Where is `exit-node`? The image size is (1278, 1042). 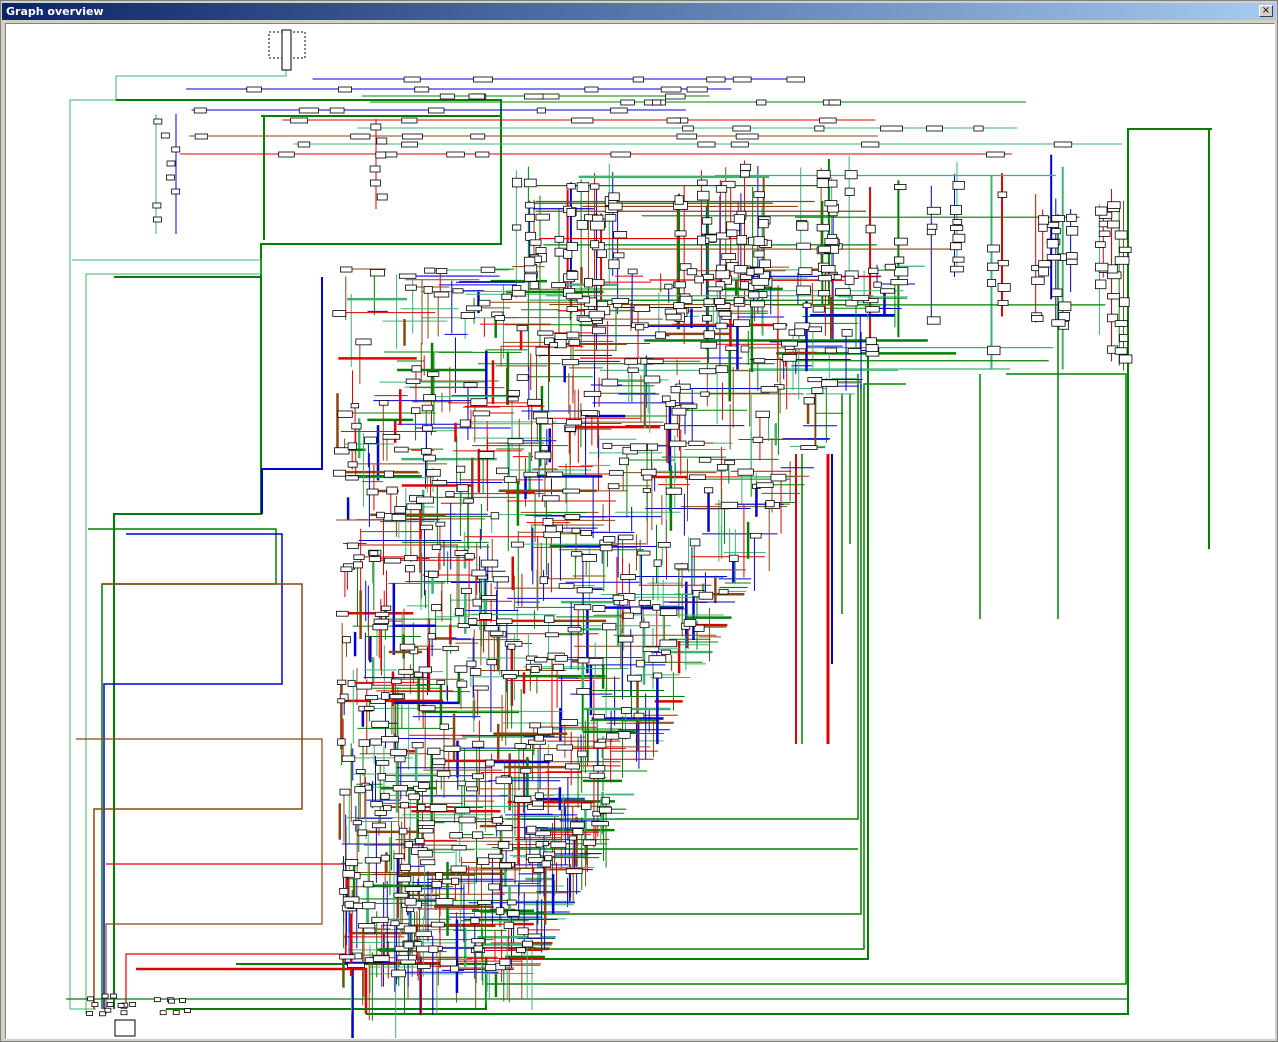 exit-node is located at coordinates (125, 1028).